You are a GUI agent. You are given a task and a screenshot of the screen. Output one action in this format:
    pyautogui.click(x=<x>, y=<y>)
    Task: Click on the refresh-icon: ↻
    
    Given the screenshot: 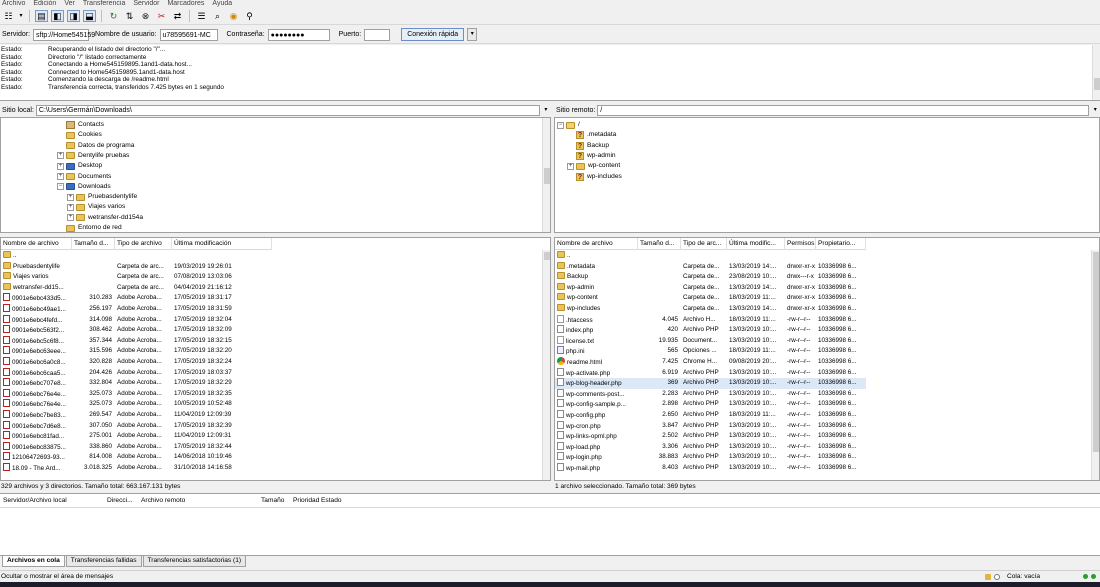 What is the action you would take?
    pyautogui.click(x=113, y=16)
    